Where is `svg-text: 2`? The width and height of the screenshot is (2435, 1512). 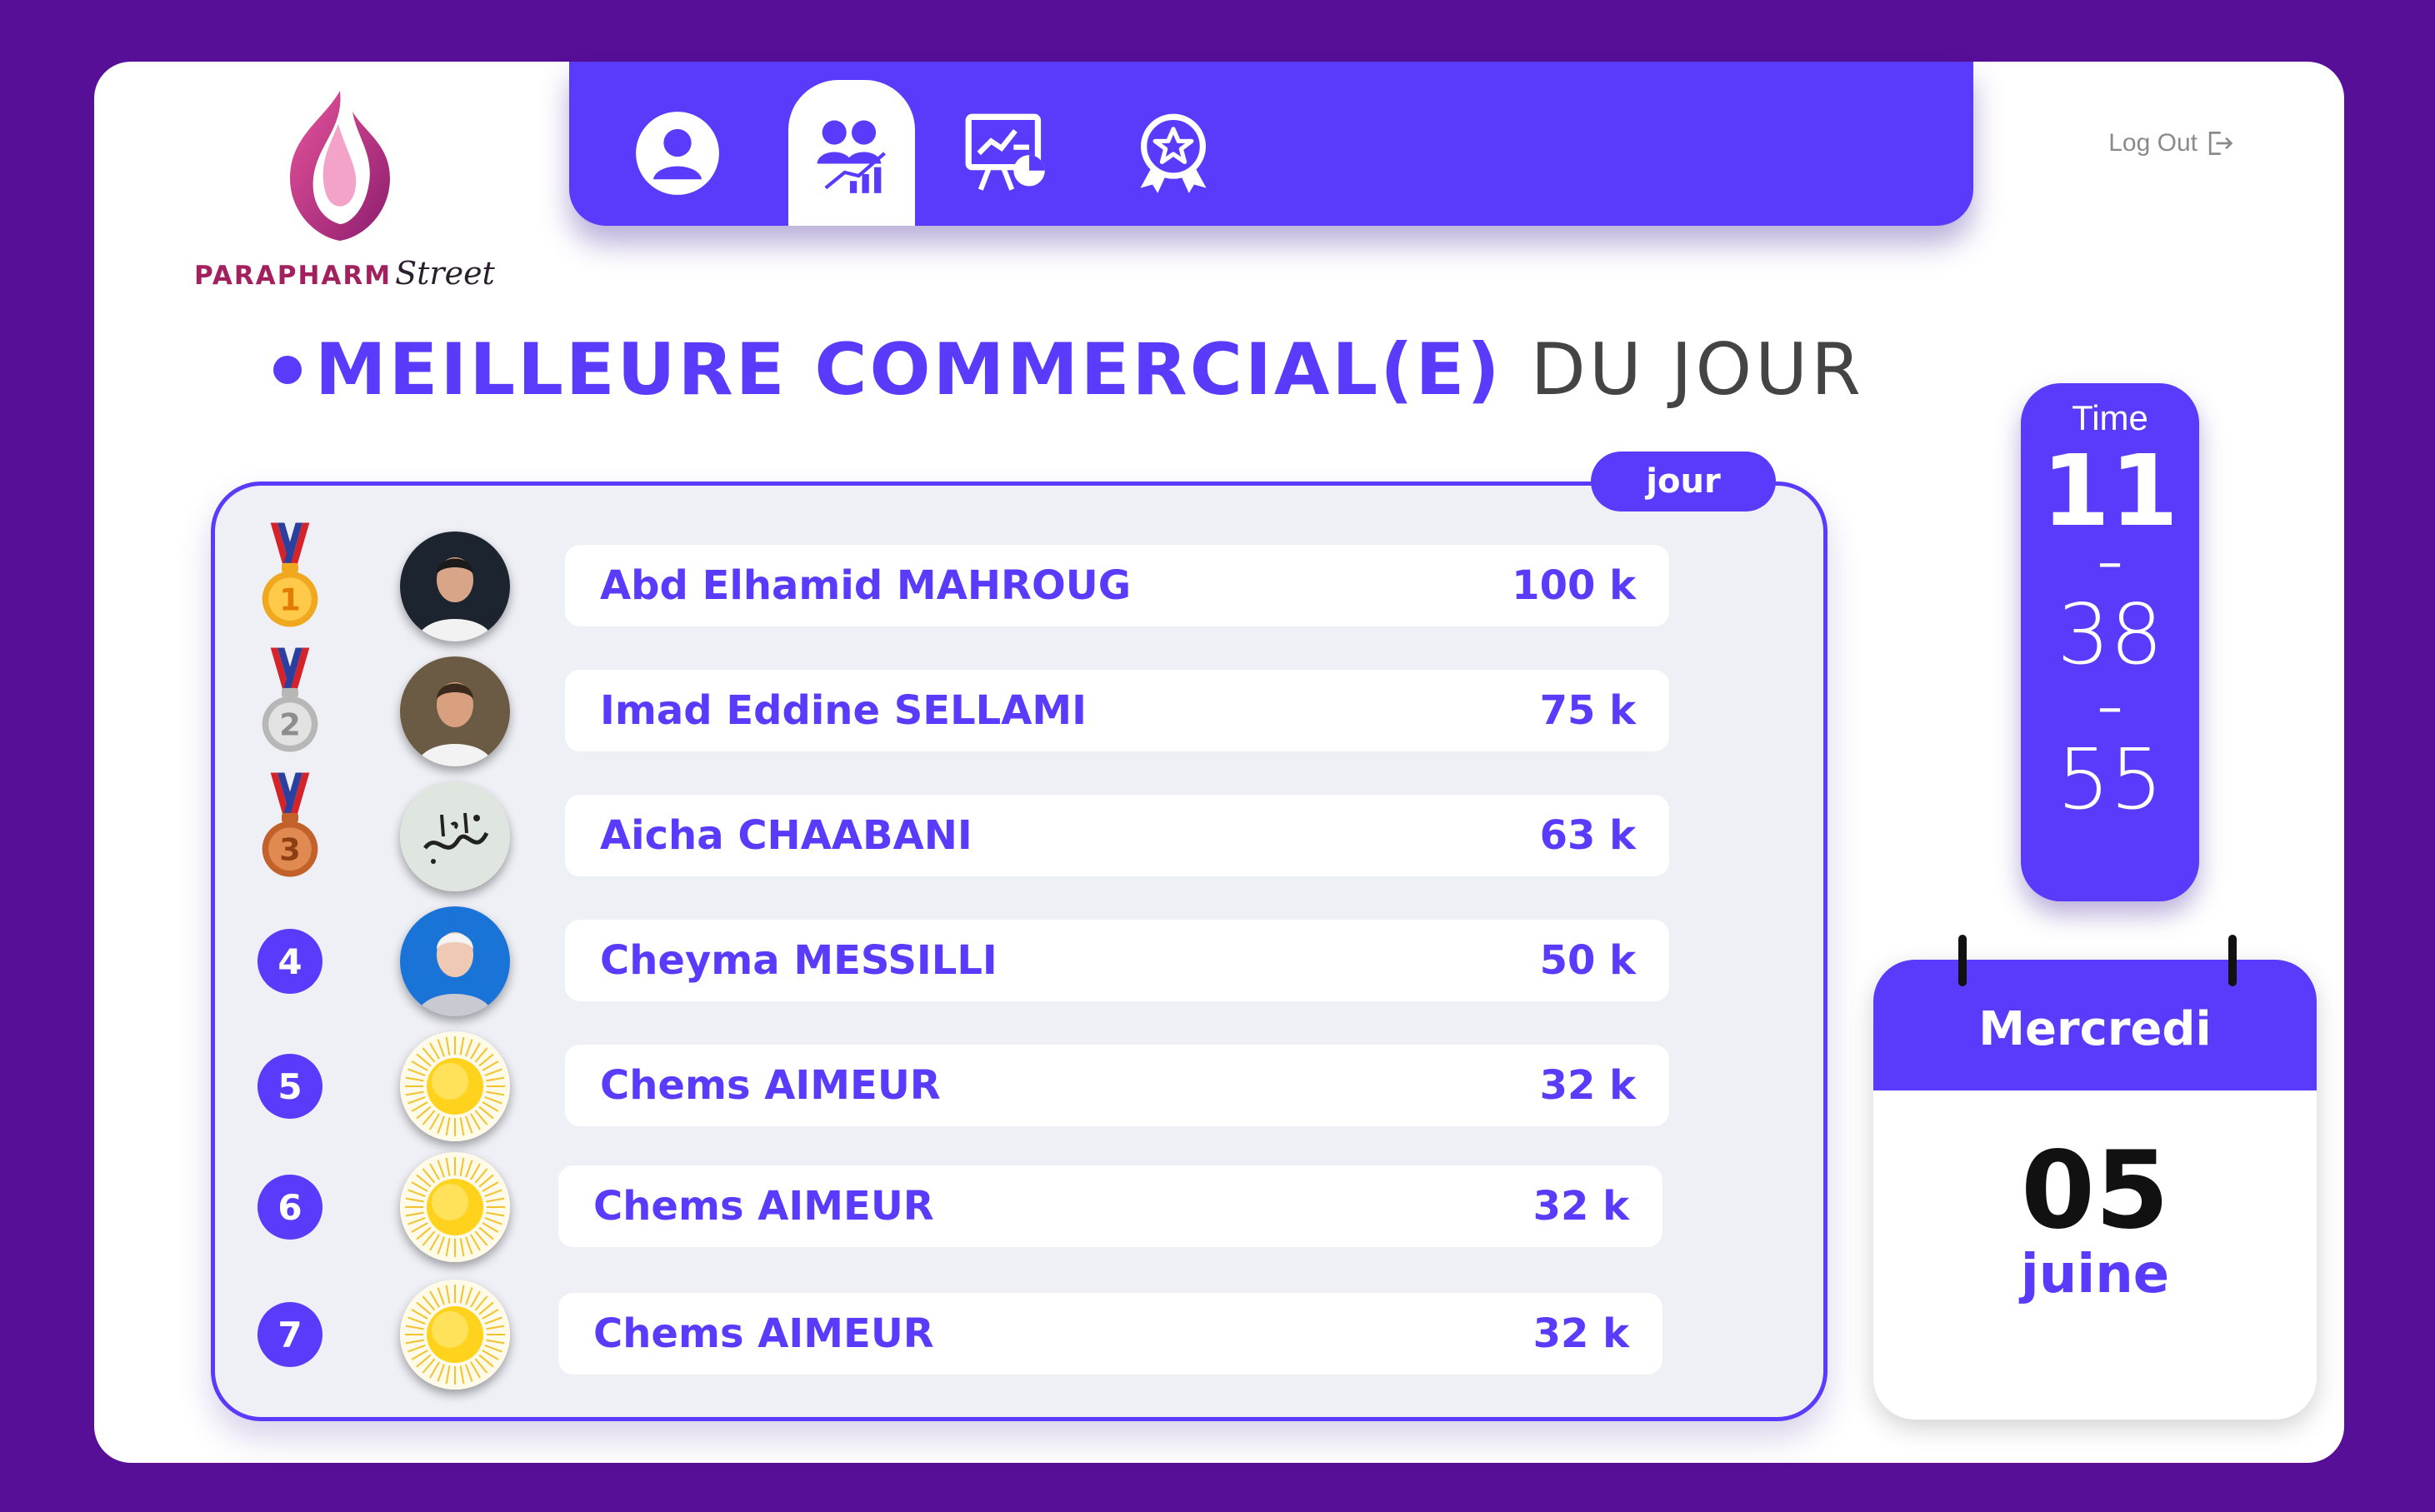 svg-text: 2 is located at coordinates (290, 725).